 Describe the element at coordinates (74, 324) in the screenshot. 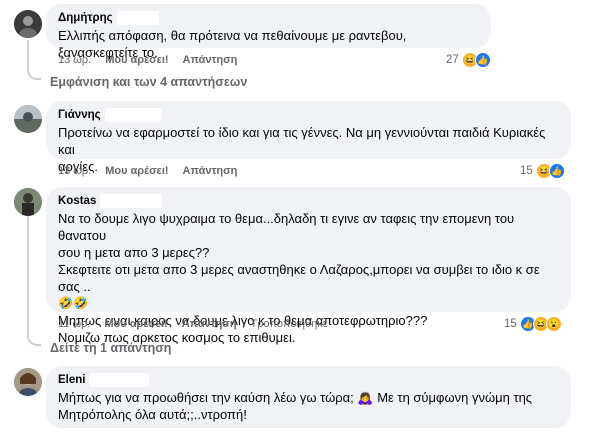

I see `comment-time: 11 ώρ.` at that location.